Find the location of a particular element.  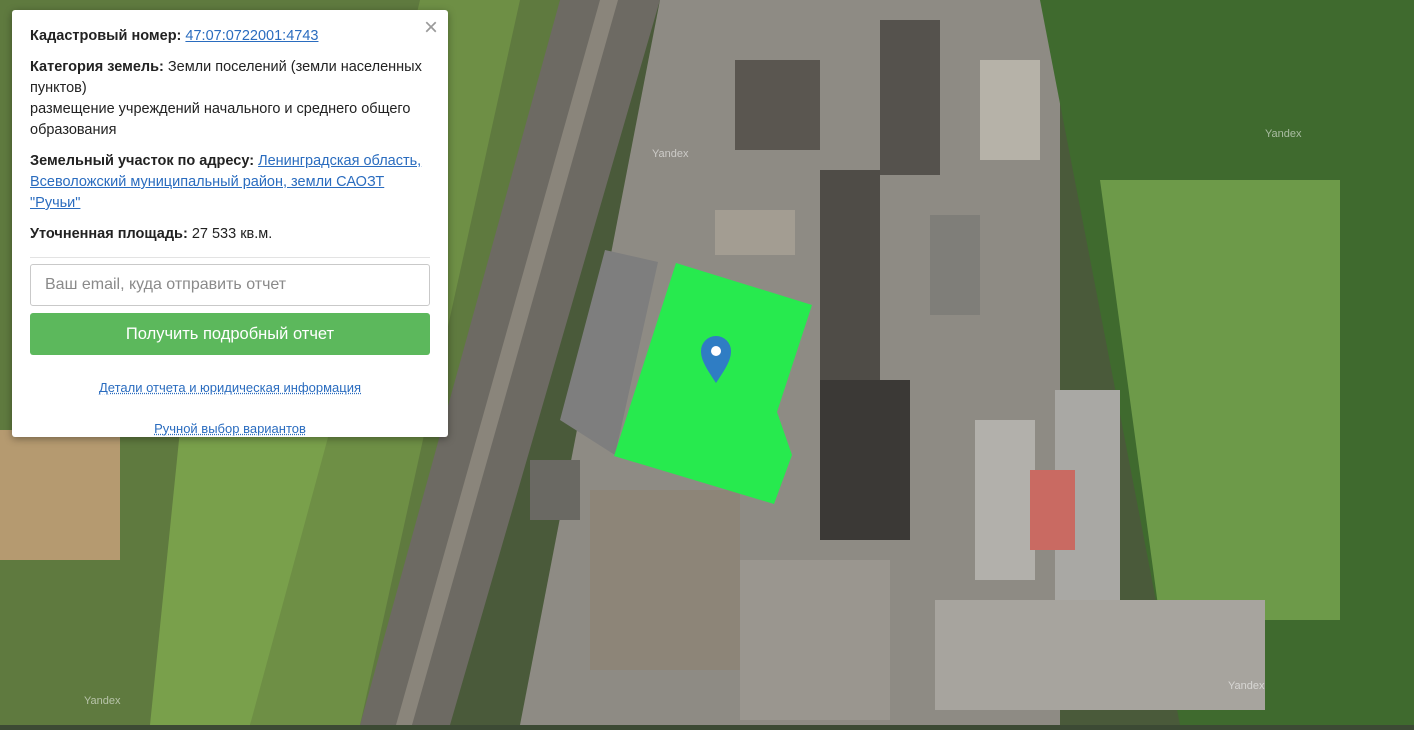

address-label: Земельный участок по адресу: is located at coordinates (142, 161).